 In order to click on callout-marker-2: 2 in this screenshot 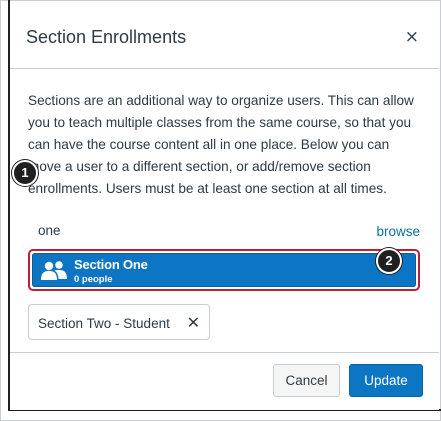, I will do `click(389, 261)`.